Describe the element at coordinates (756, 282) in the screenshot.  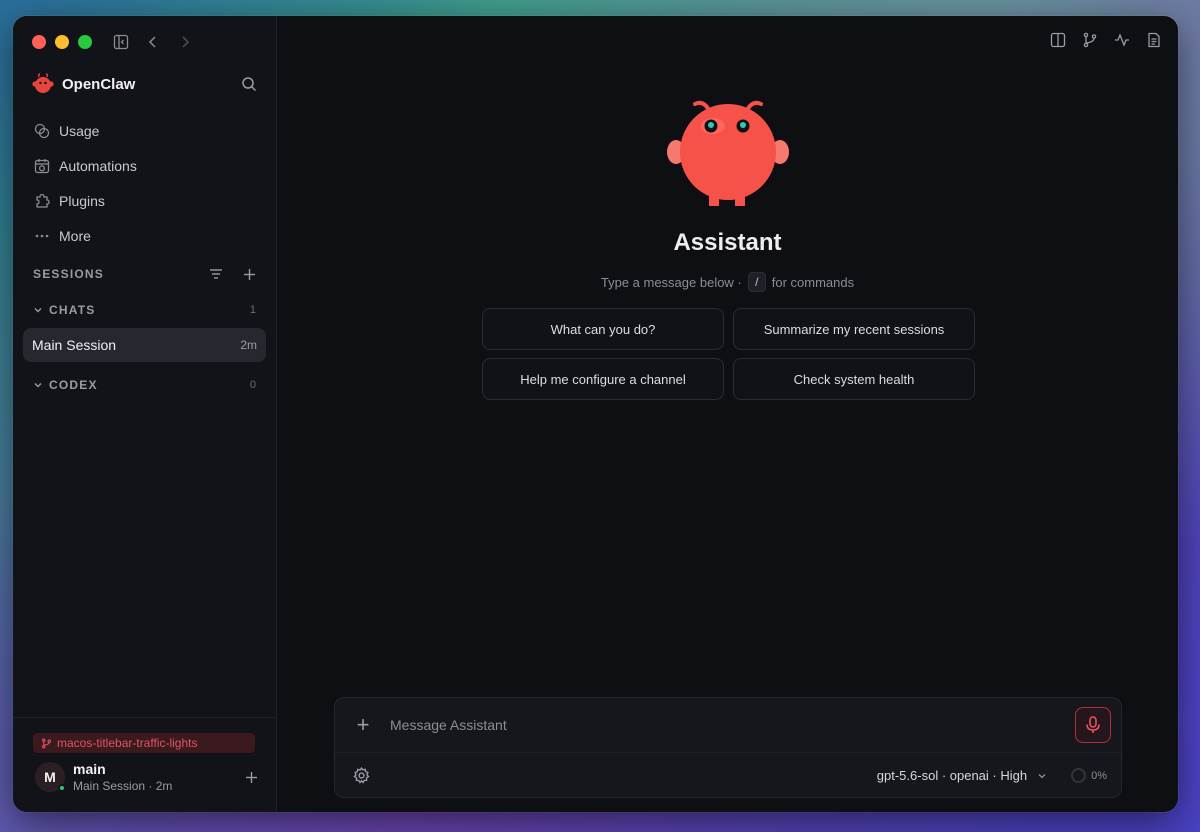
I see `slash-key-hint: /` at that location.